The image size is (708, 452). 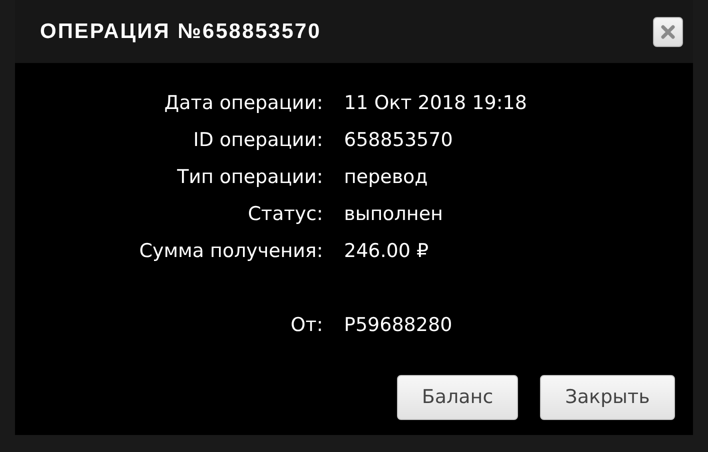 What do you see at coordinates (306, 325) in the screenshot?
I see `field-label: От:` at bounding box center [306, 325].